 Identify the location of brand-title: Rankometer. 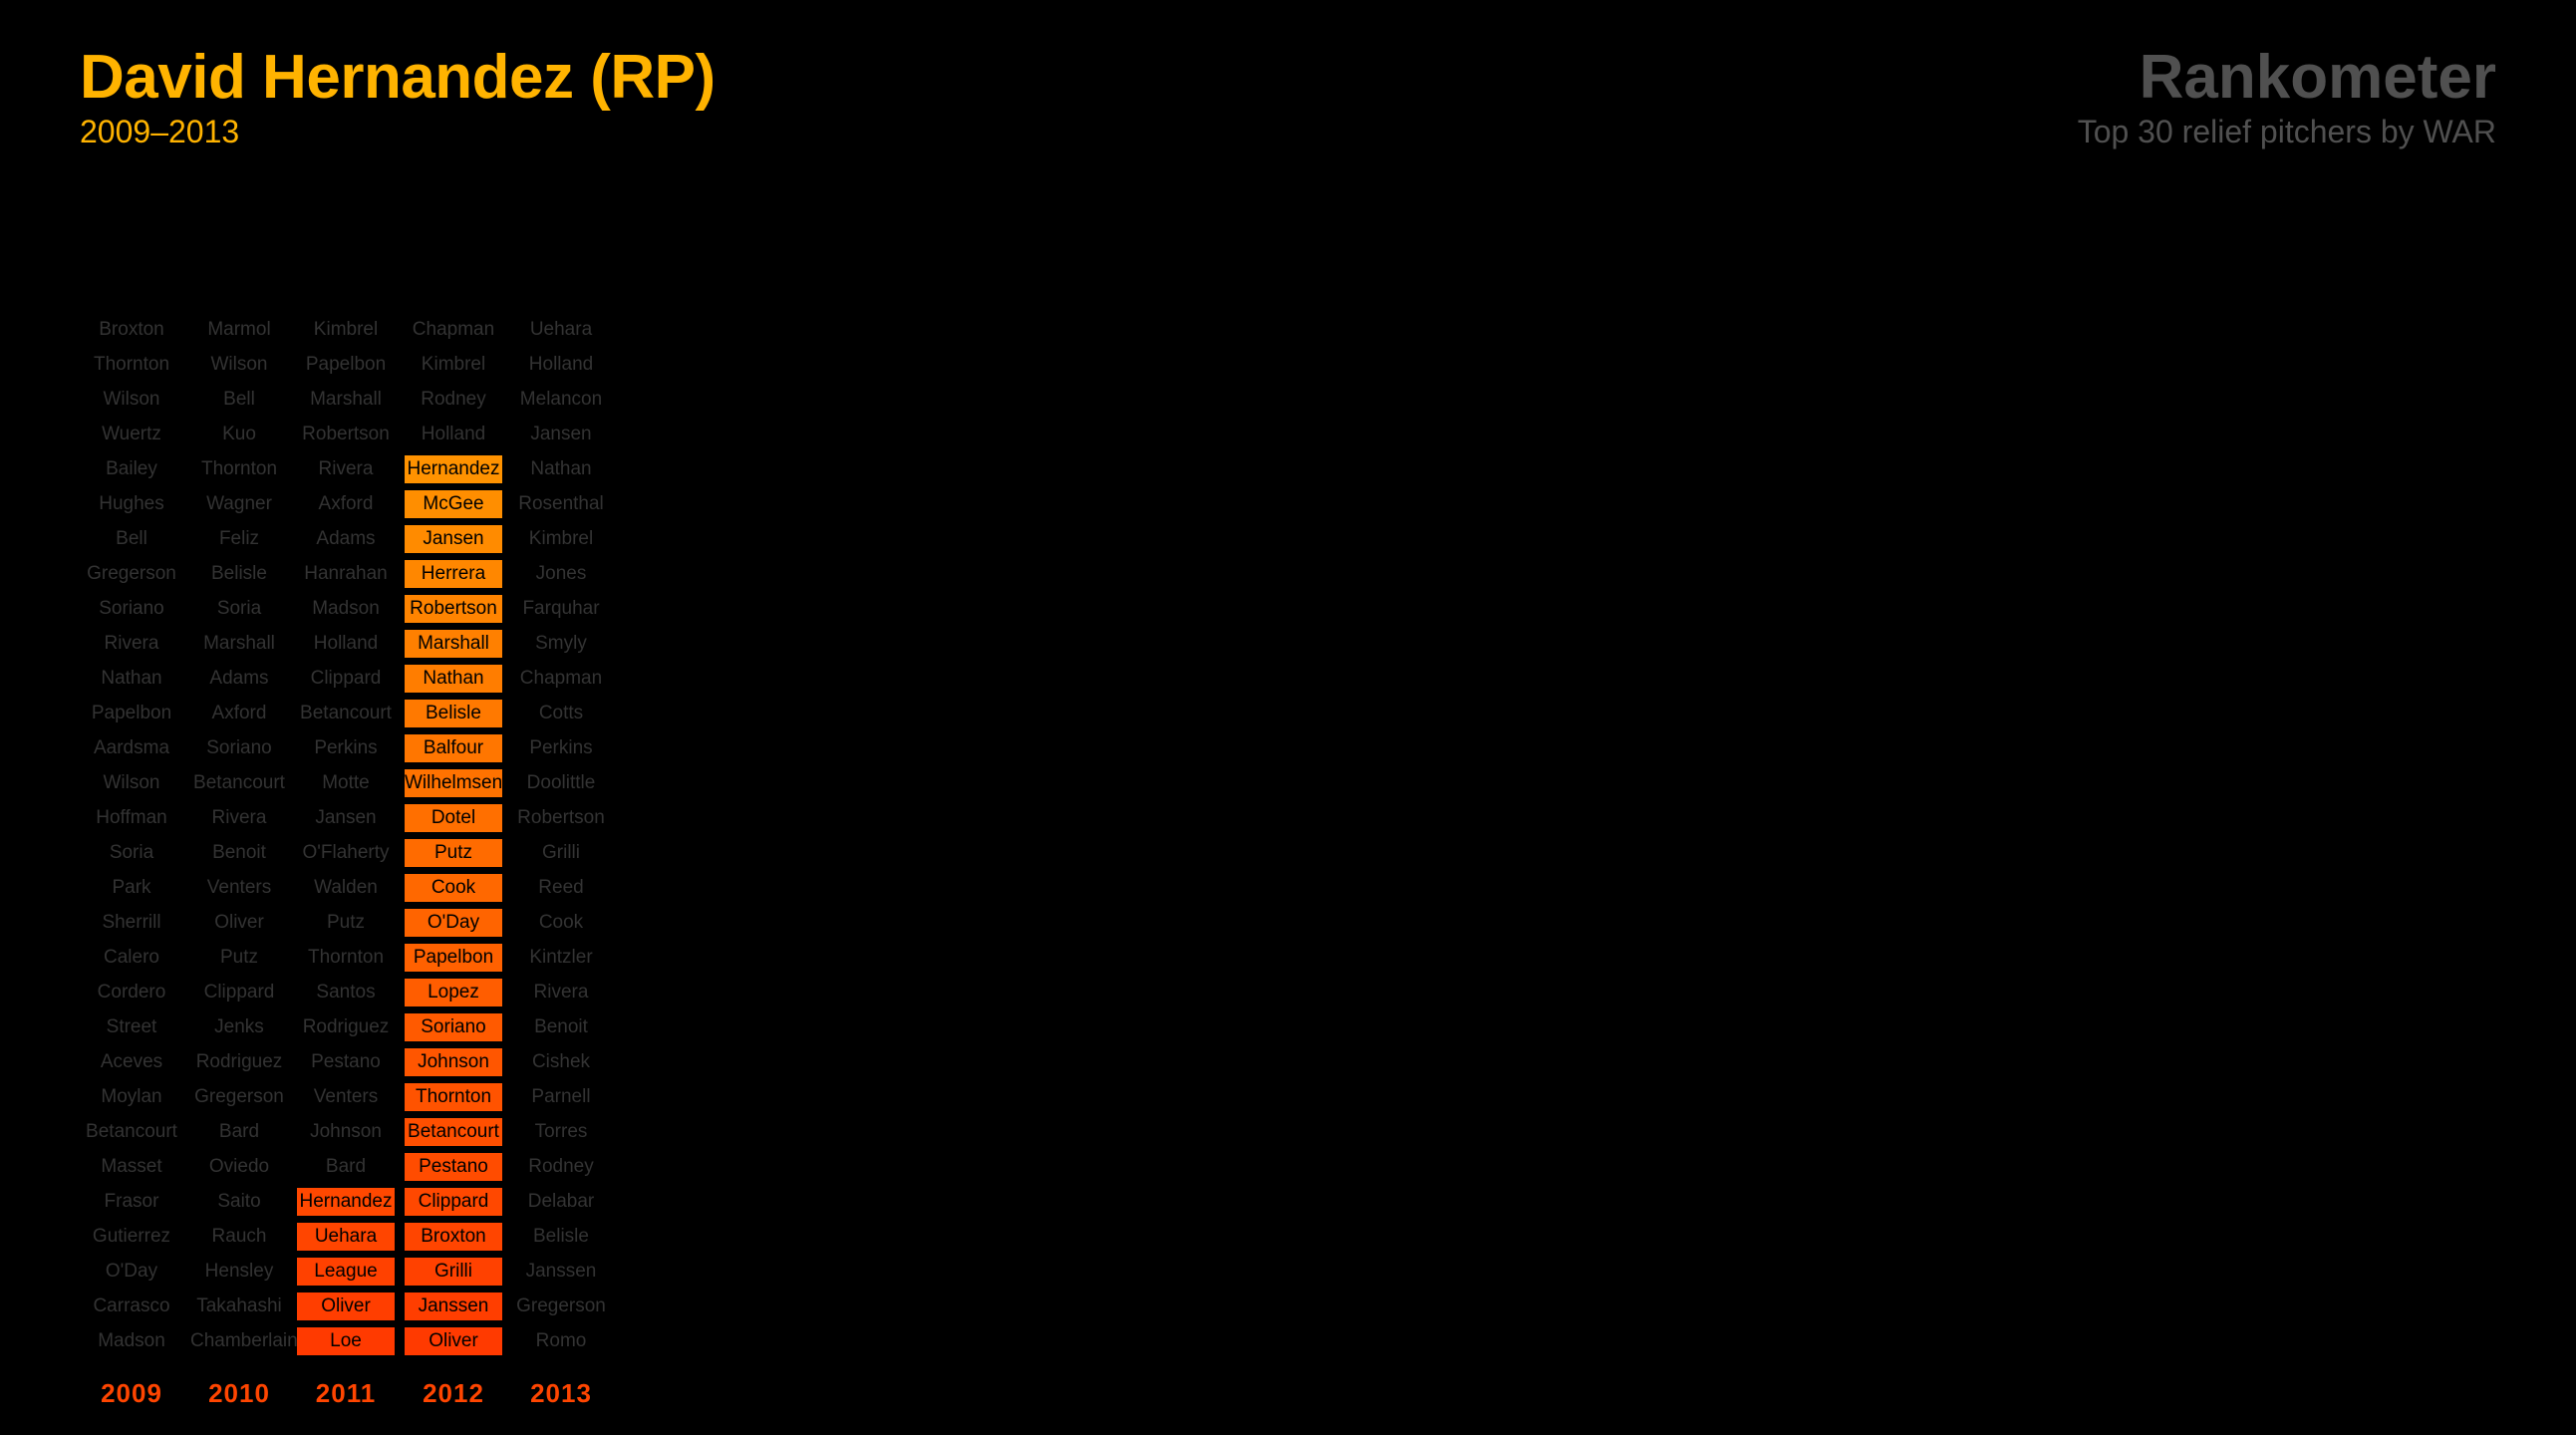
(2317, 77).